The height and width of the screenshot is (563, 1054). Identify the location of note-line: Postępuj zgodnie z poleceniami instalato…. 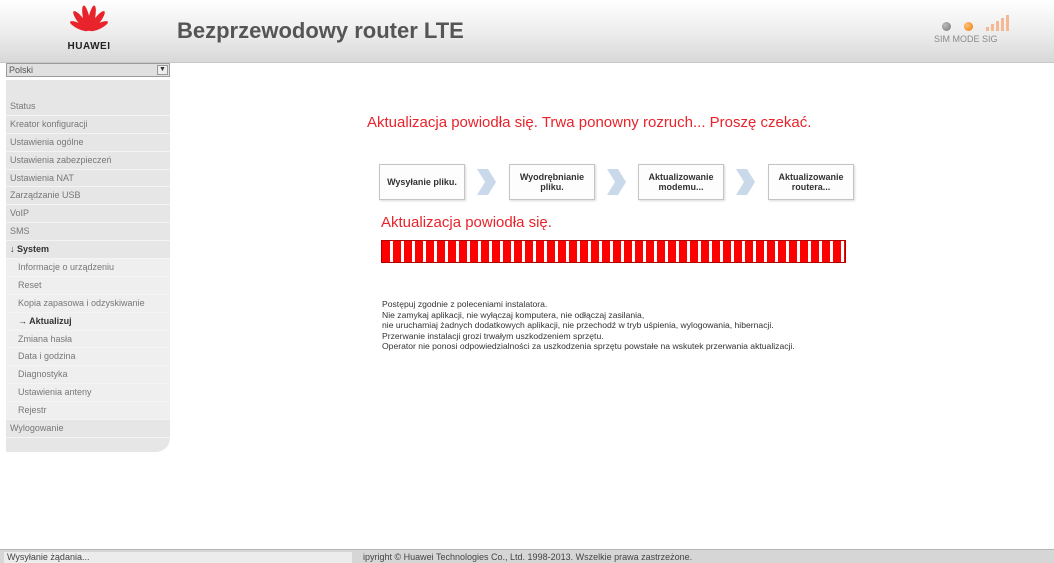
(465, 304).